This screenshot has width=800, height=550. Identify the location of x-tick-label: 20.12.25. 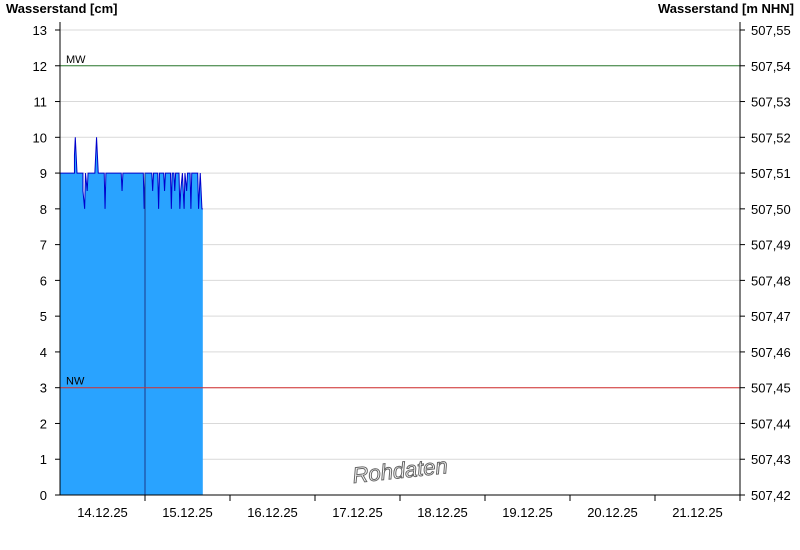
(612, 512).